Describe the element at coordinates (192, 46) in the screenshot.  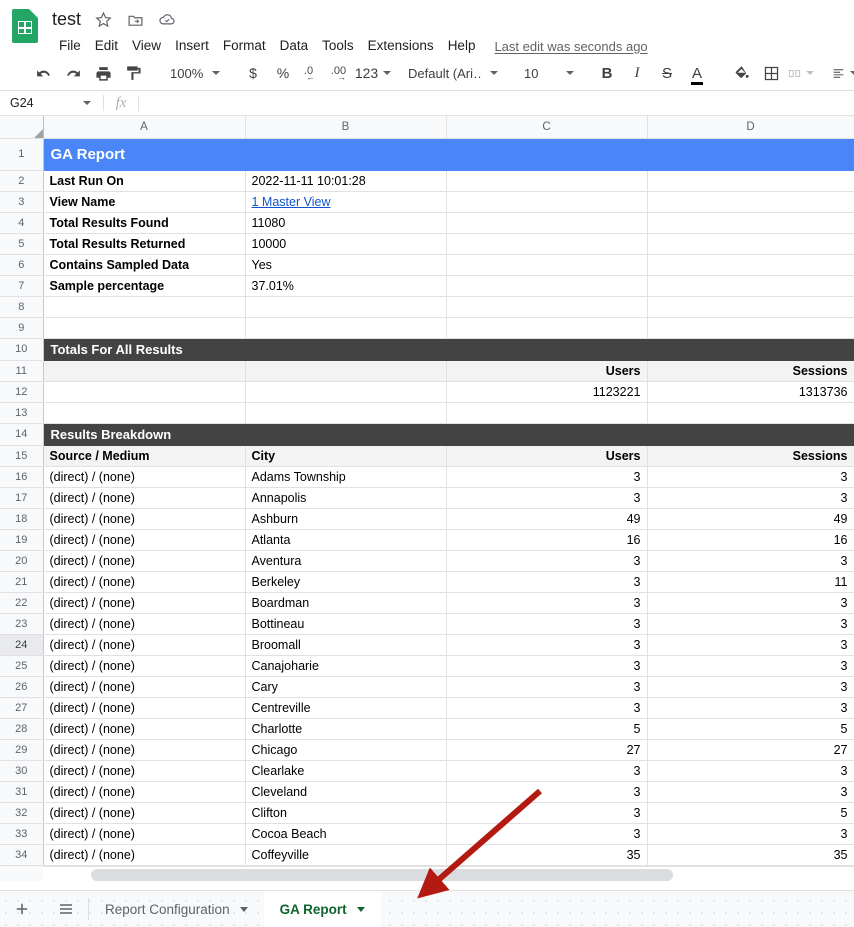
I see `menu-item-insert: Insert` at that location.